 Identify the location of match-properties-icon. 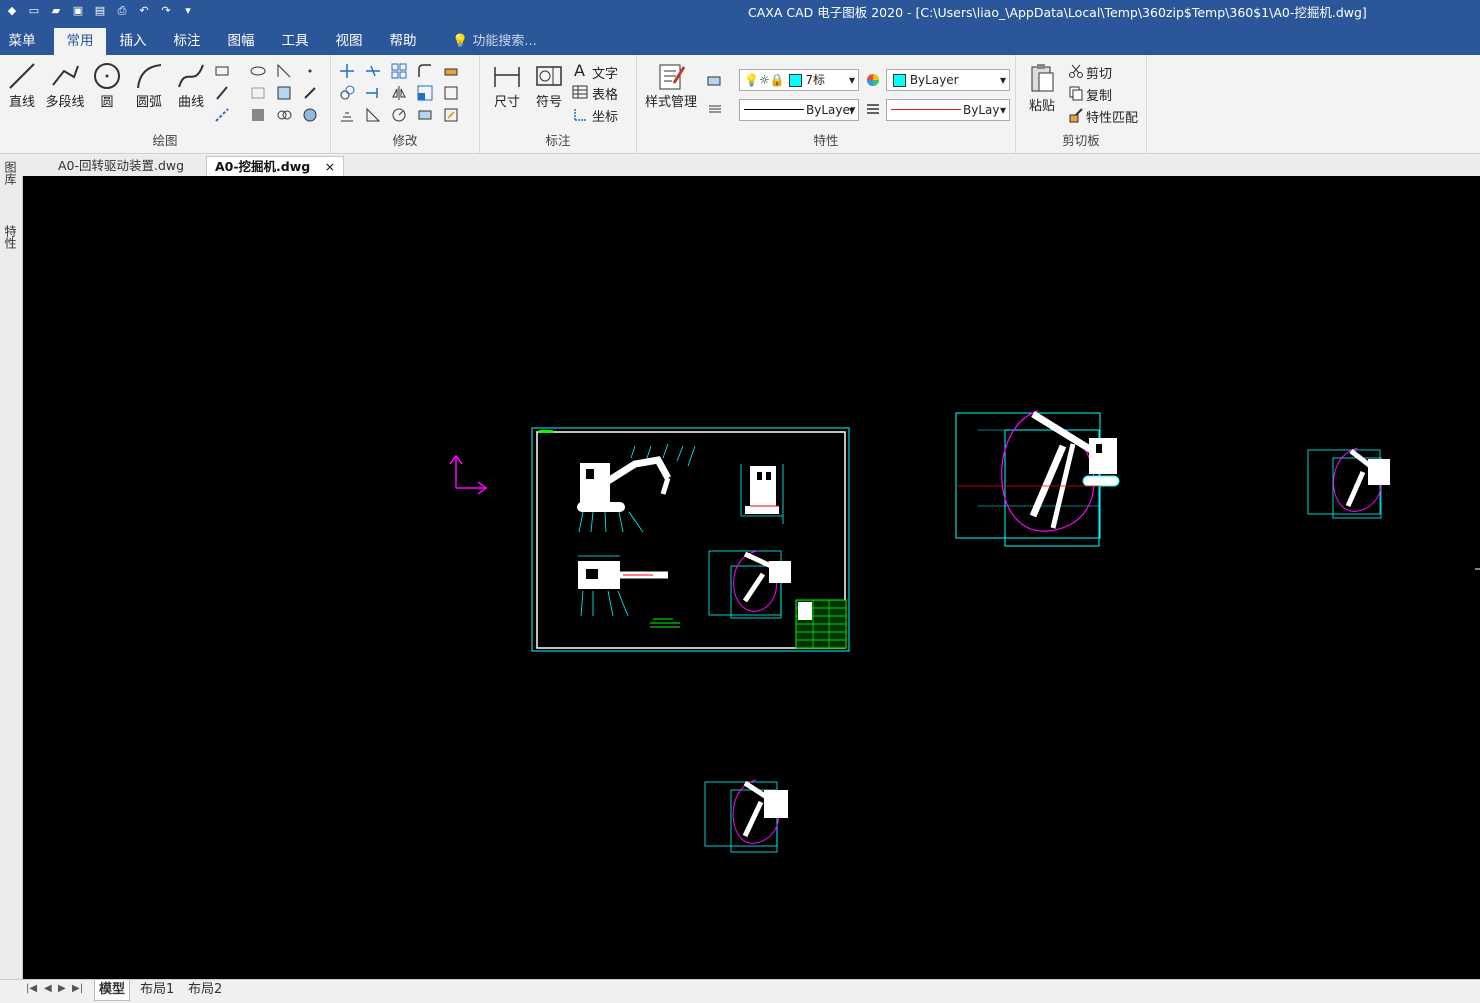
(1076, 115).